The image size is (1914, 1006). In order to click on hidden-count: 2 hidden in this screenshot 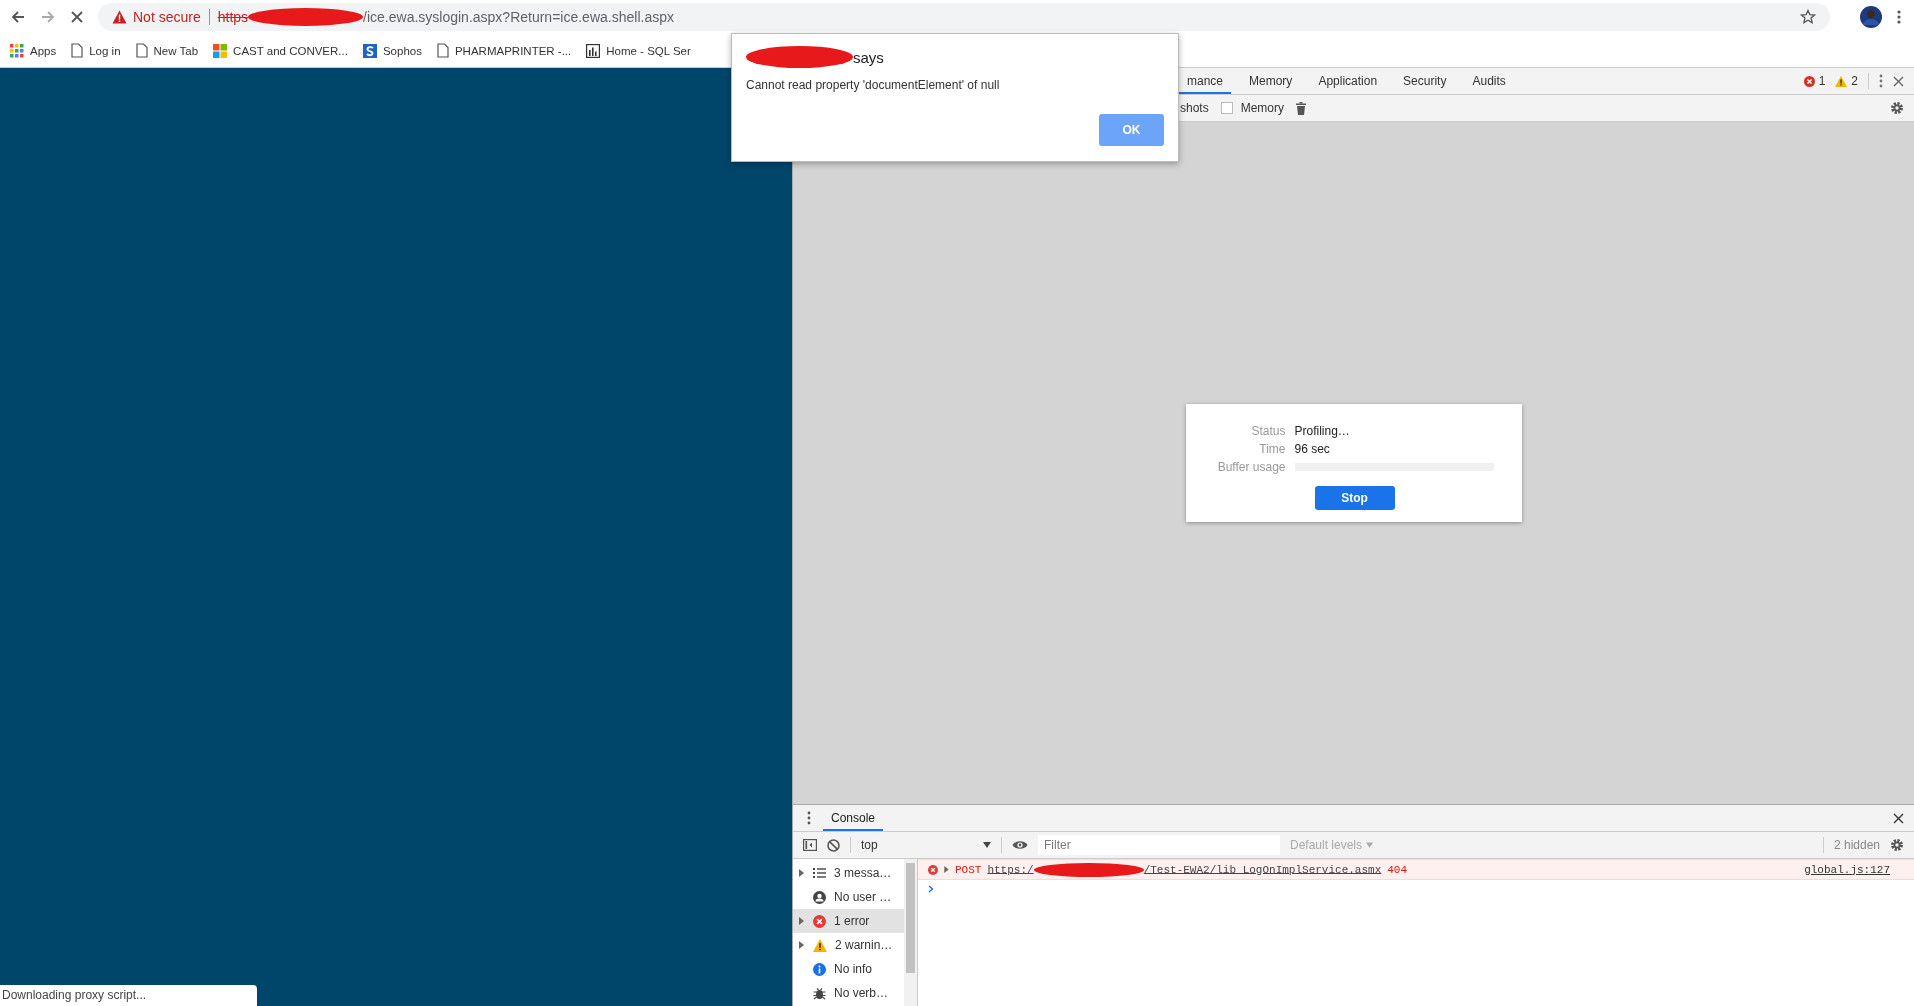, I will do `click(1856, 845)`.